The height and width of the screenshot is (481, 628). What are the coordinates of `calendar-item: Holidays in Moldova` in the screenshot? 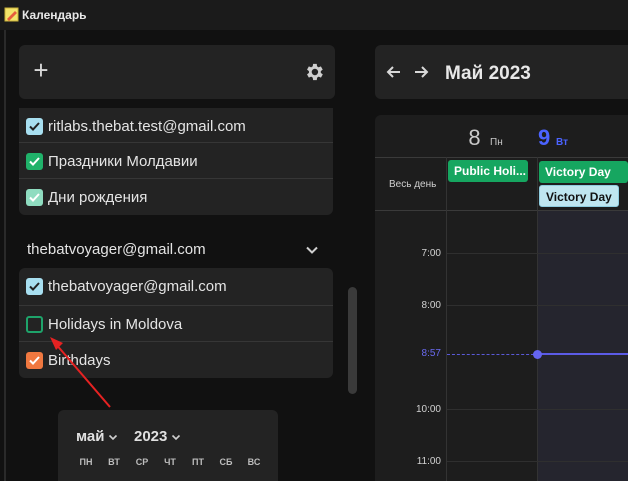 It's located at (176, 323).